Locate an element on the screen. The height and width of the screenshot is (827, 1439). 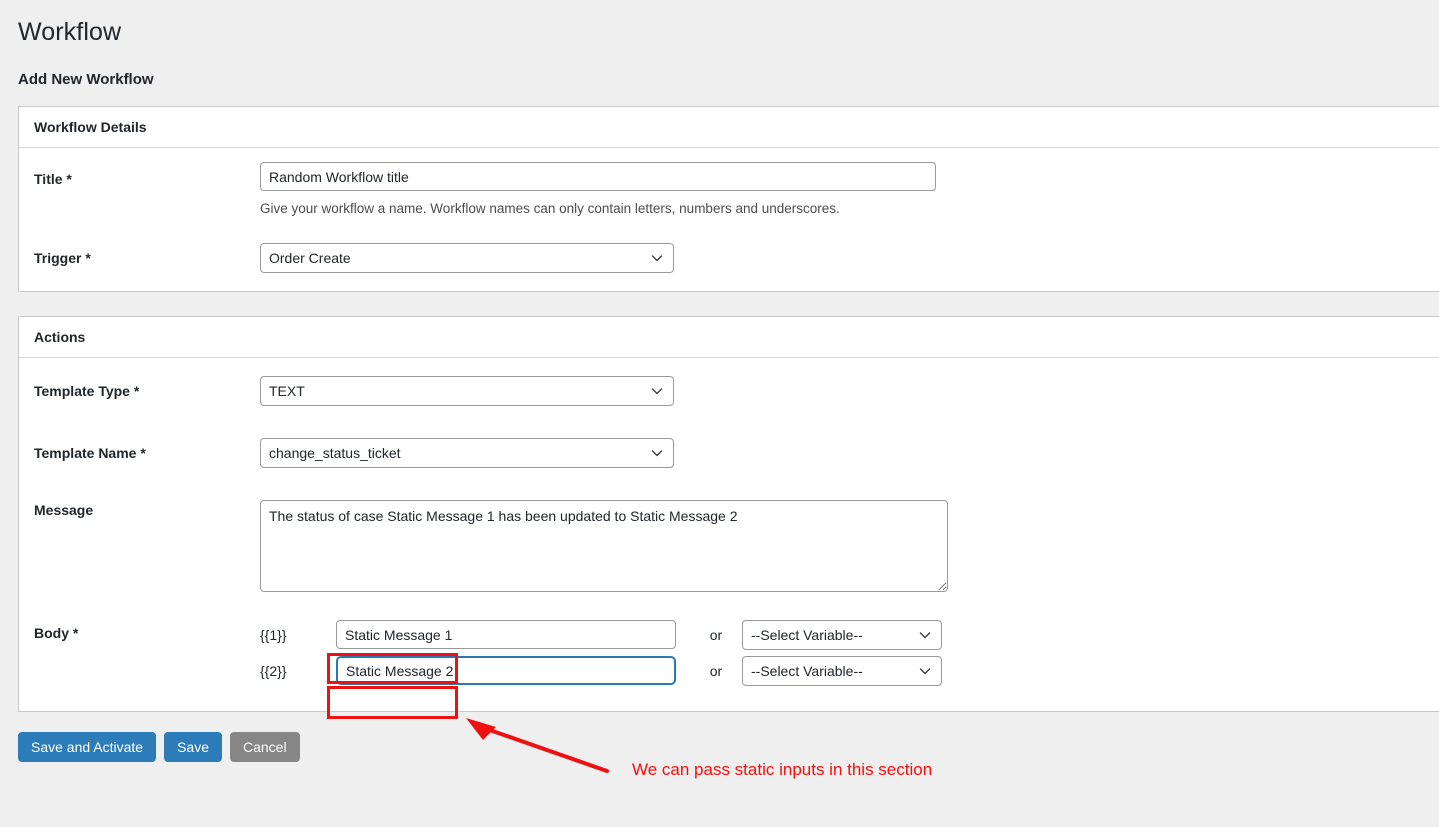
body-variable-rows: {{1}} or --Select Variable-- {{2}} is located at coordinates (842, 654).